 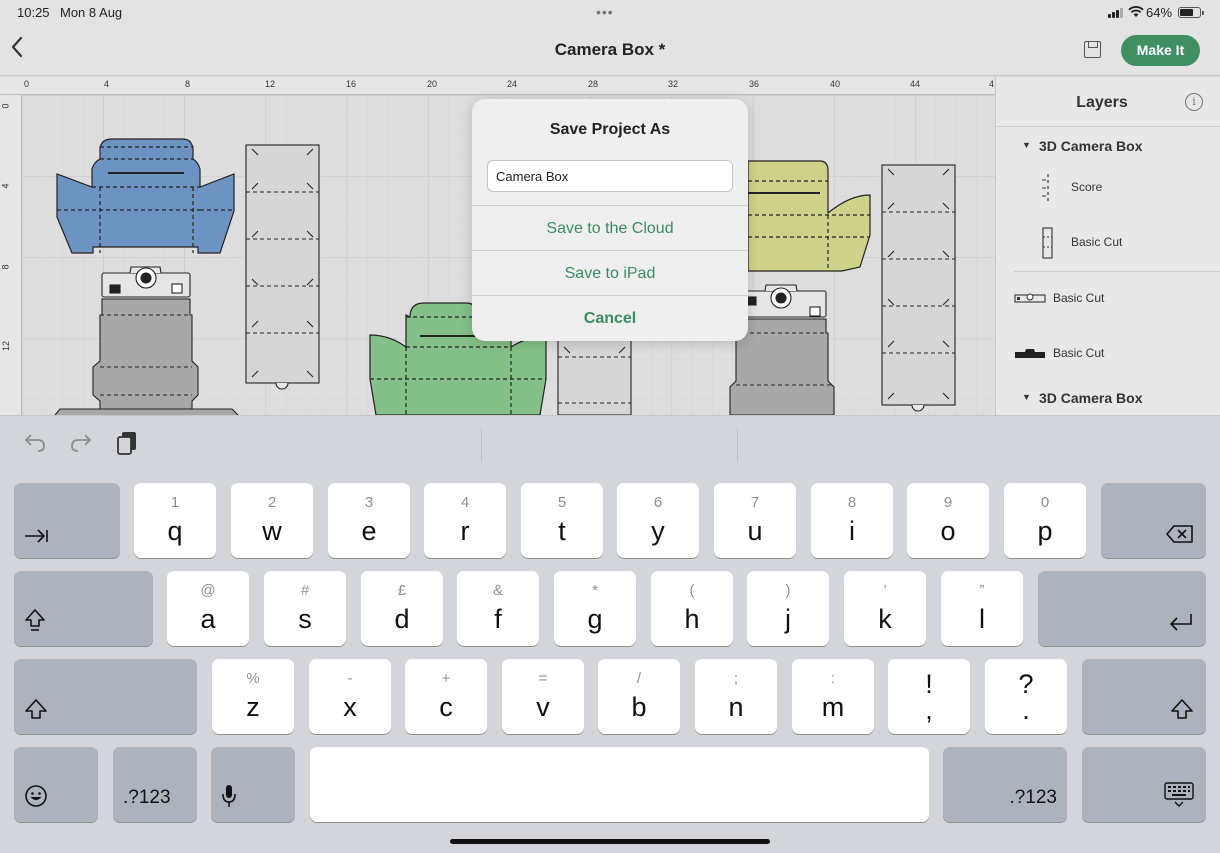 What do you see at coordinates (639, 696) in the screenshot?
I see `key-b: / b` at bounding box center [639, 696].